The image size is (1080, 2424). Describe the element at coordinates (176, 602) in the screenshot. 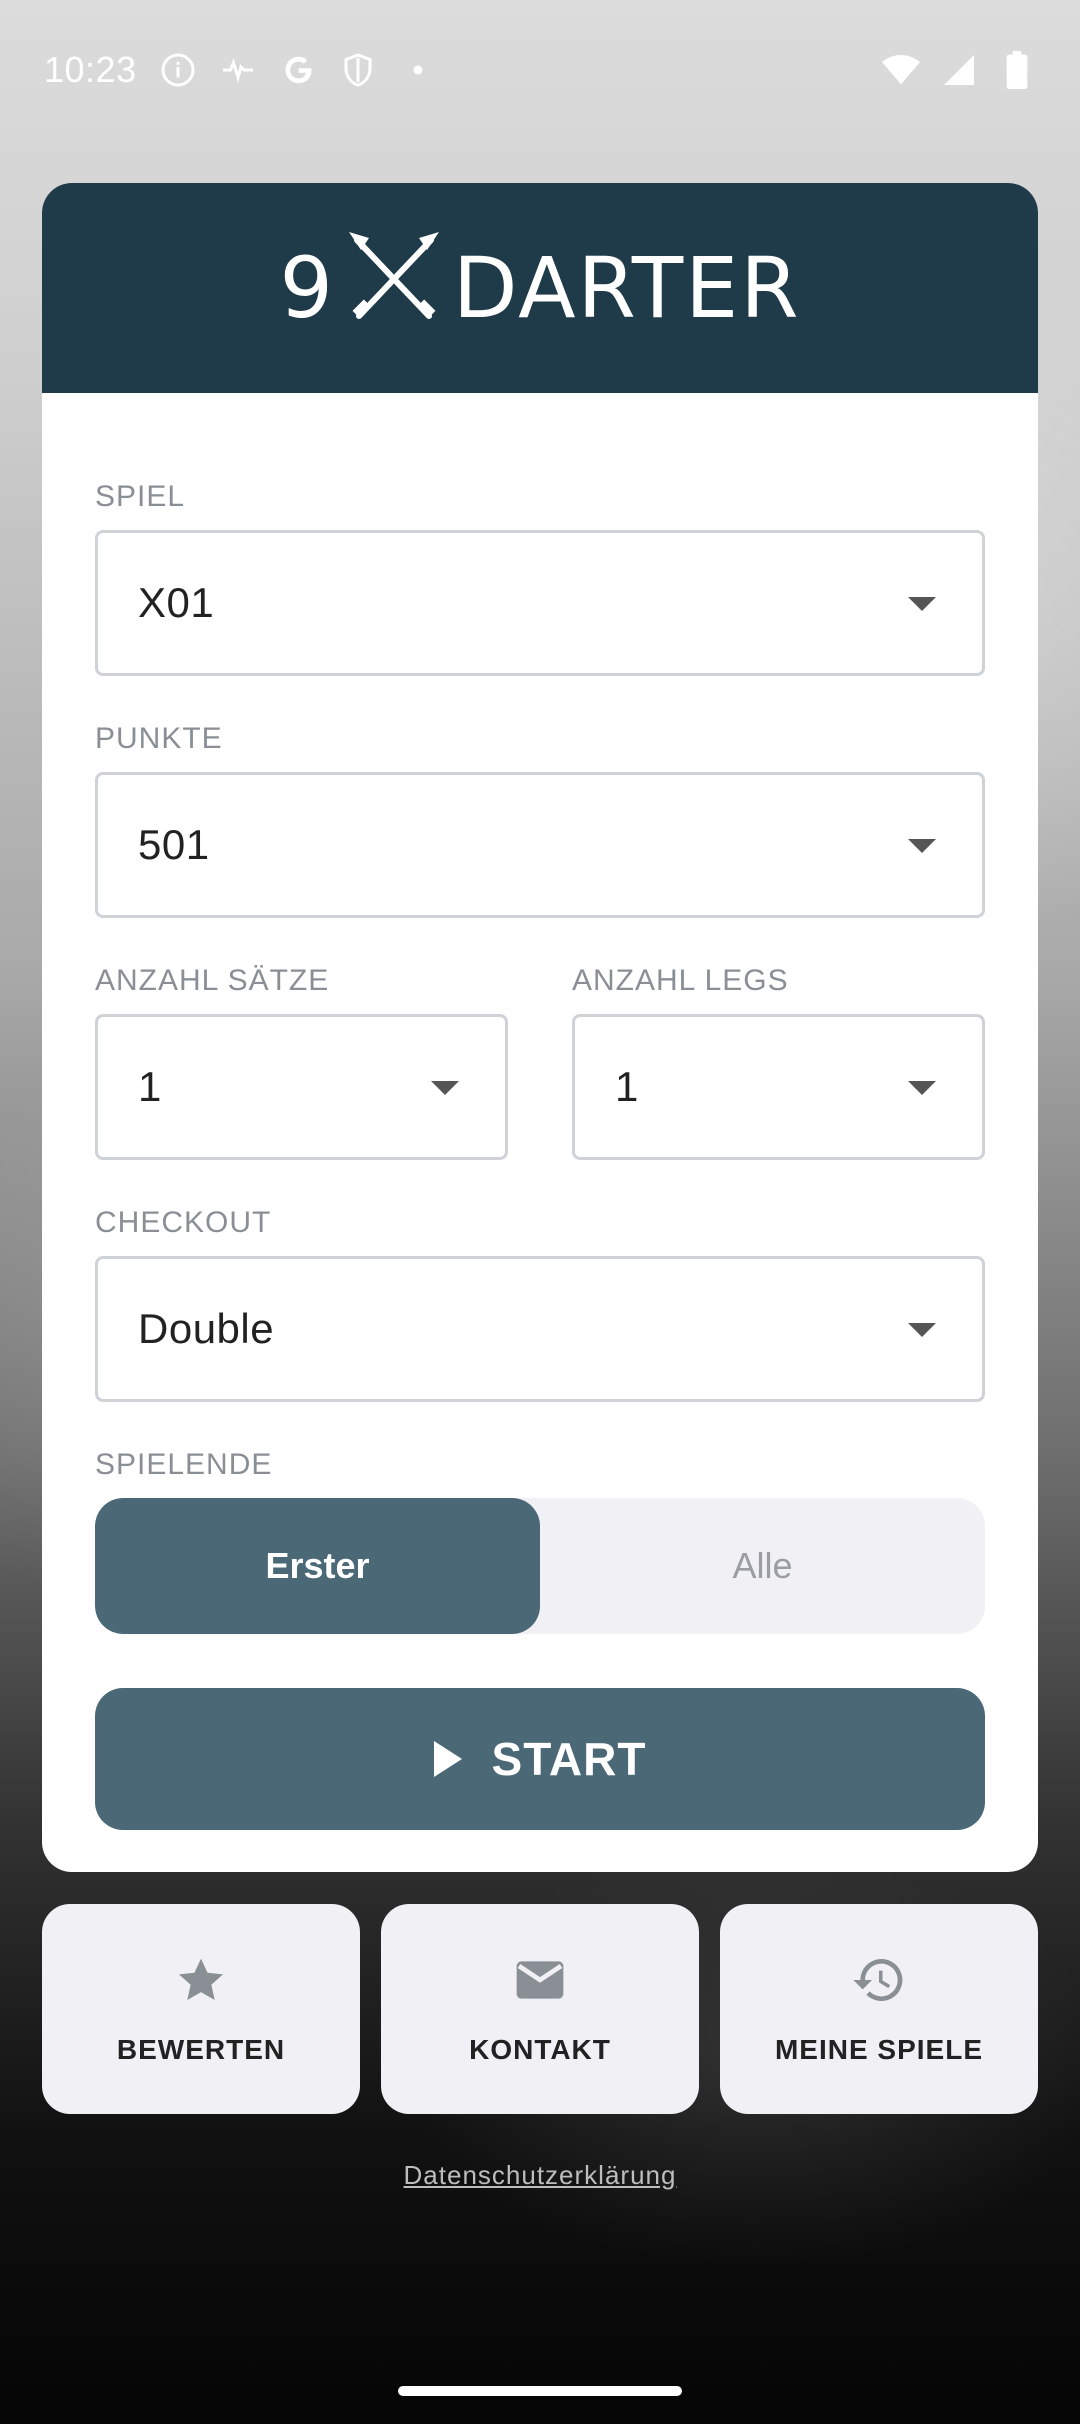

I see `spiel-value: X01` at that location.